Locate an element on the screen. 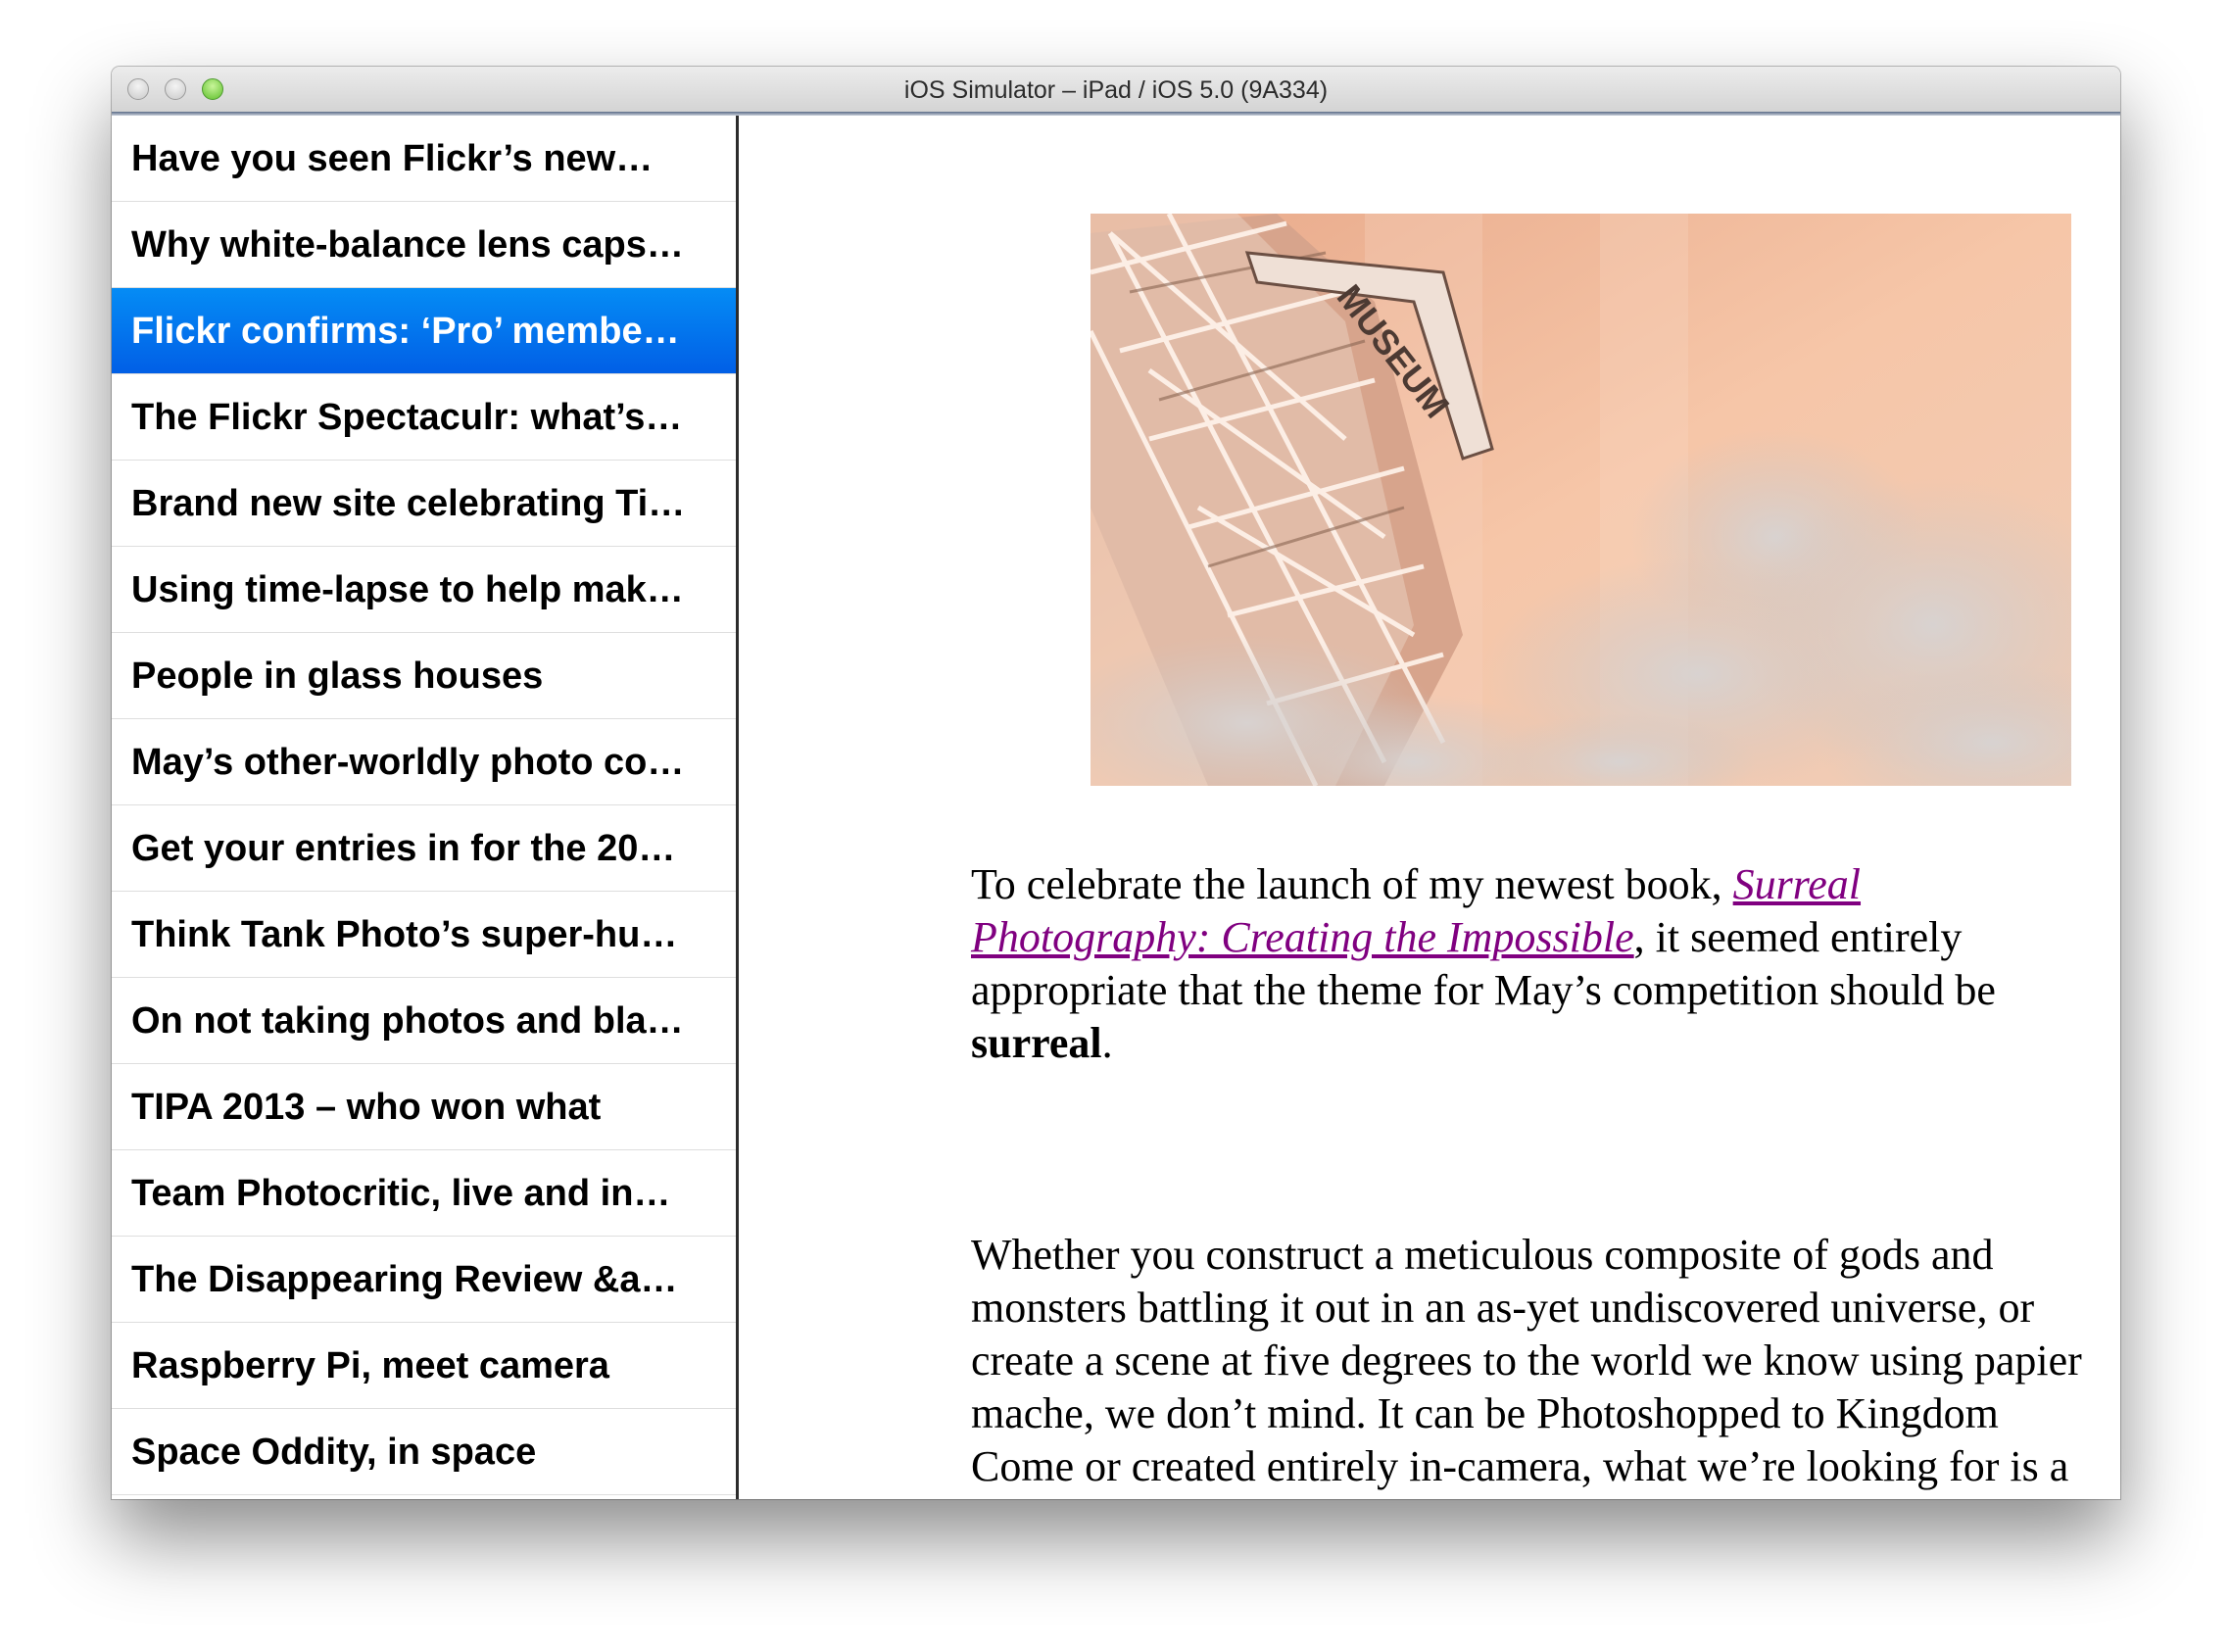 The width and height of the screenshot is (2230, 1652). title-bar: iOS Simulator – iPad / iOS 5.0 (9A334) is located at coordinates (1116, 90).